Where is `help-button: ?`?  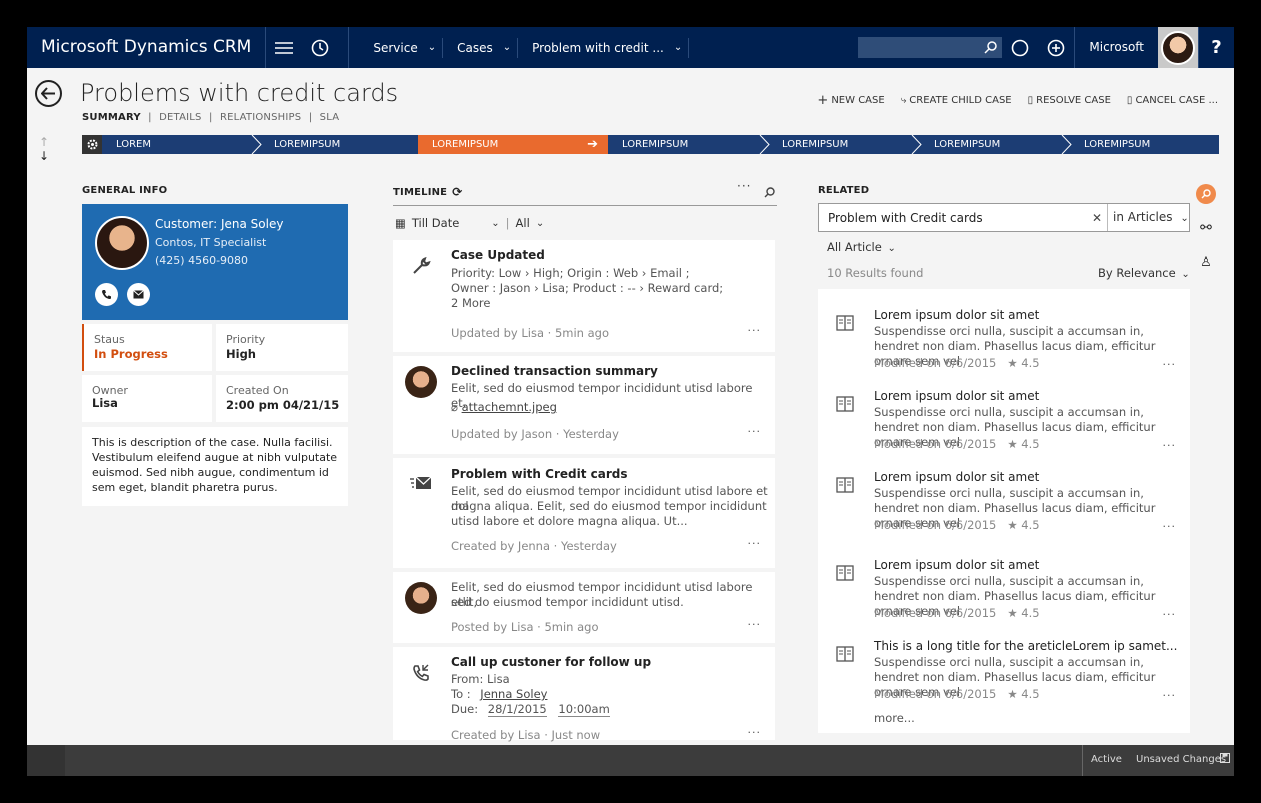 help-button: ? is located at coordinates (1216, 47).